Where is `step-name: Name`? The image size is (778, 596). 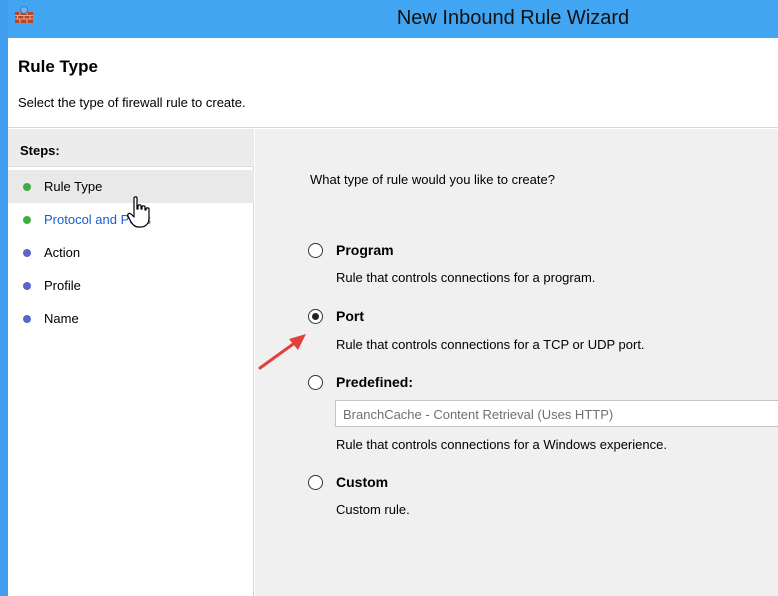 step-name: Name is located at coordinates (131, 318).